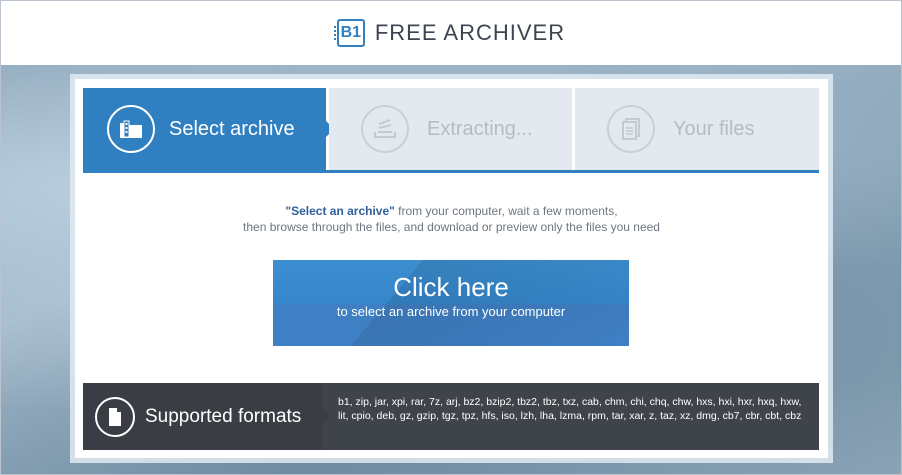 The image size is (902, 475). Describe the element at coordinates (714, 128) in the screenshot. I see `step-label: Your files` at that location.